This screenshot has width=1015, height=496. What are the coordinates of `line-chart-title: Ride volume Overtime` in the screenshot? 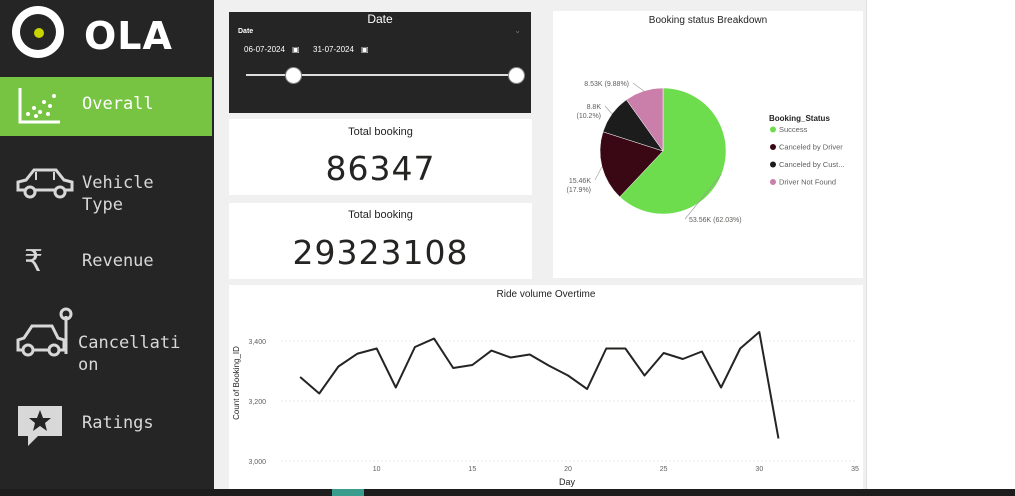 It's located at (546, 294).